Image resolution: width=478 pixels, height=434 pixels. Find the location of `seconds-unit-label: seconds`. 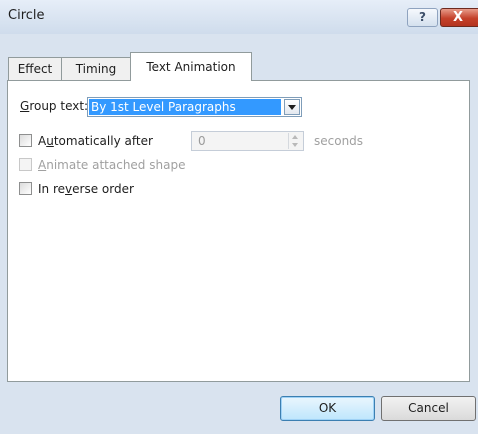

seconds-unit-label: seconds is located at coordinates (339, 141).